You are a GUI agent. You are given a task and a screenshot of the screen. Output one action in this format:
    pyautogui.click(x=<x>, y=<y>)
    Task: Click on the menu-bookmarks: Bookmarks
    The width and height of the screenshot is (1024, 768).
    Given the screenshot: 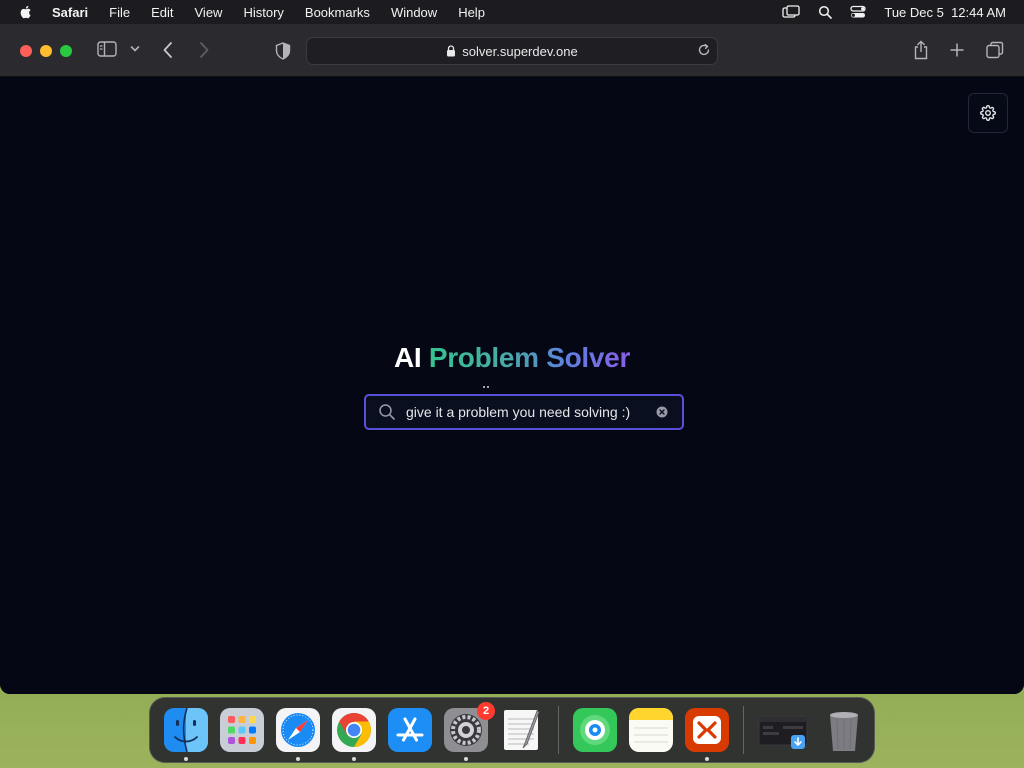 What is the action you would take?
    pyautogui.click(x=337, y=12)
    